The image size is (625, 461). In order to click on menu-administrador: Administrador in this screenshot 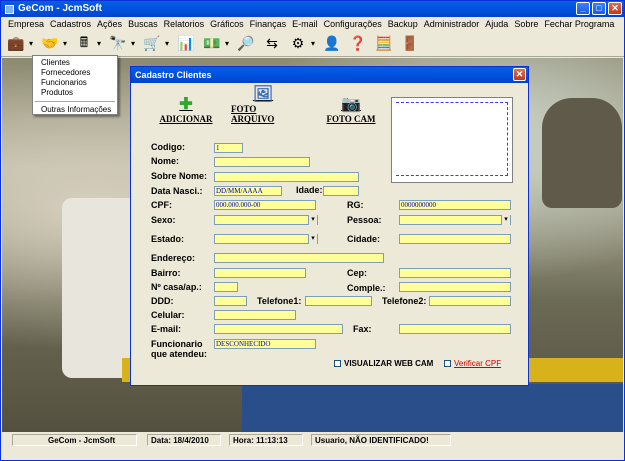, I will do `click(452, 24)`.